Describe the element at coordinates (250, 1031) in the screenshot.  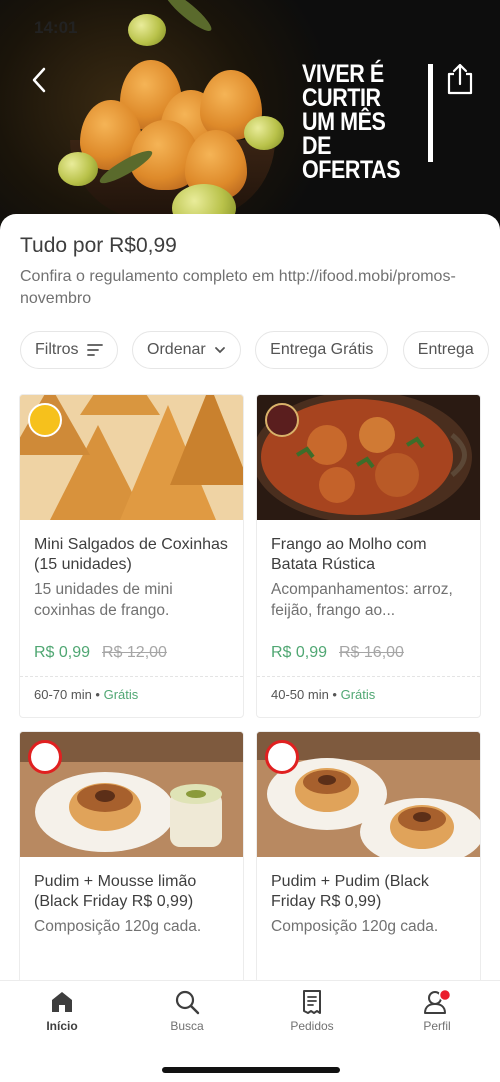
I see `bottom-navigation: Início Busca Pedidos Perfil` at that location.